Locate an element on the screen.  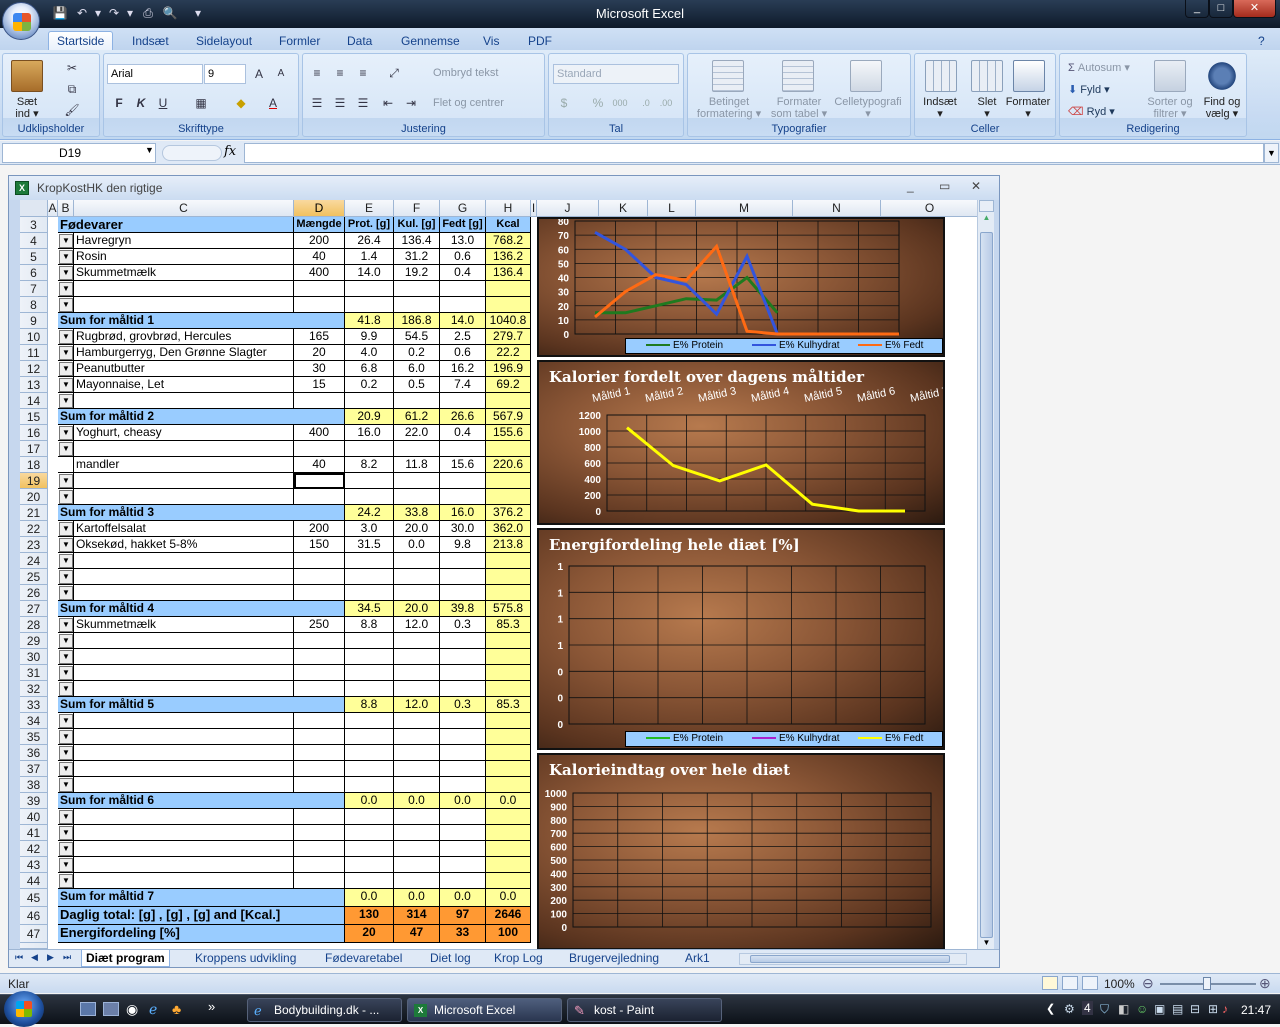
insert-cells-button: Indsæt ▾ is located at coordinates (940, 108).